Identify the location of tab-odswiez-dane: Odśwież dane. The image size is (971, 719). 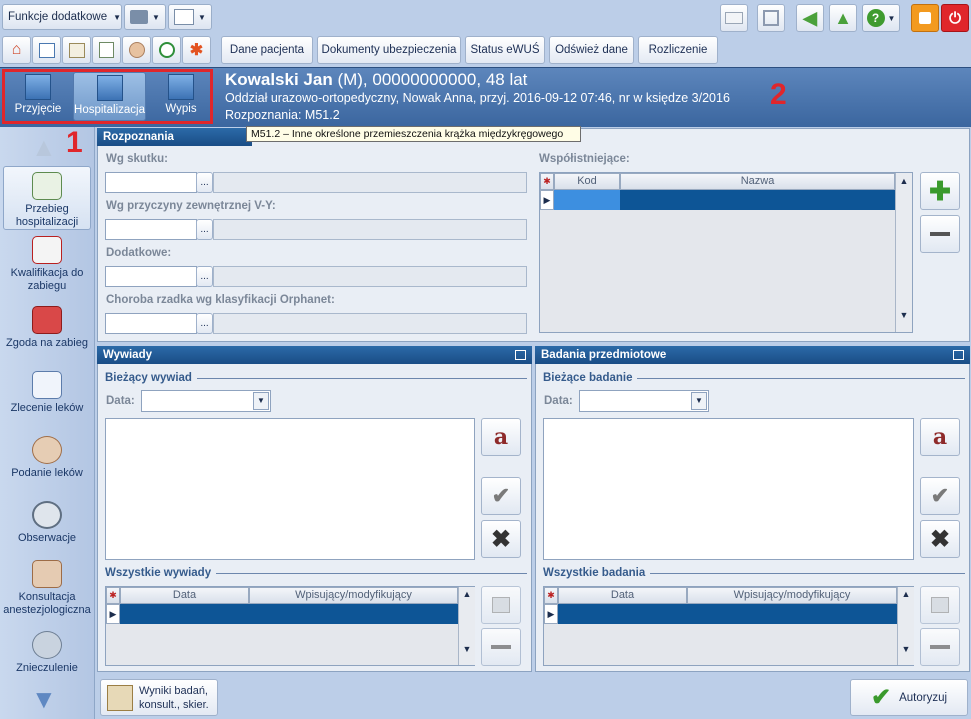
(591, 50).